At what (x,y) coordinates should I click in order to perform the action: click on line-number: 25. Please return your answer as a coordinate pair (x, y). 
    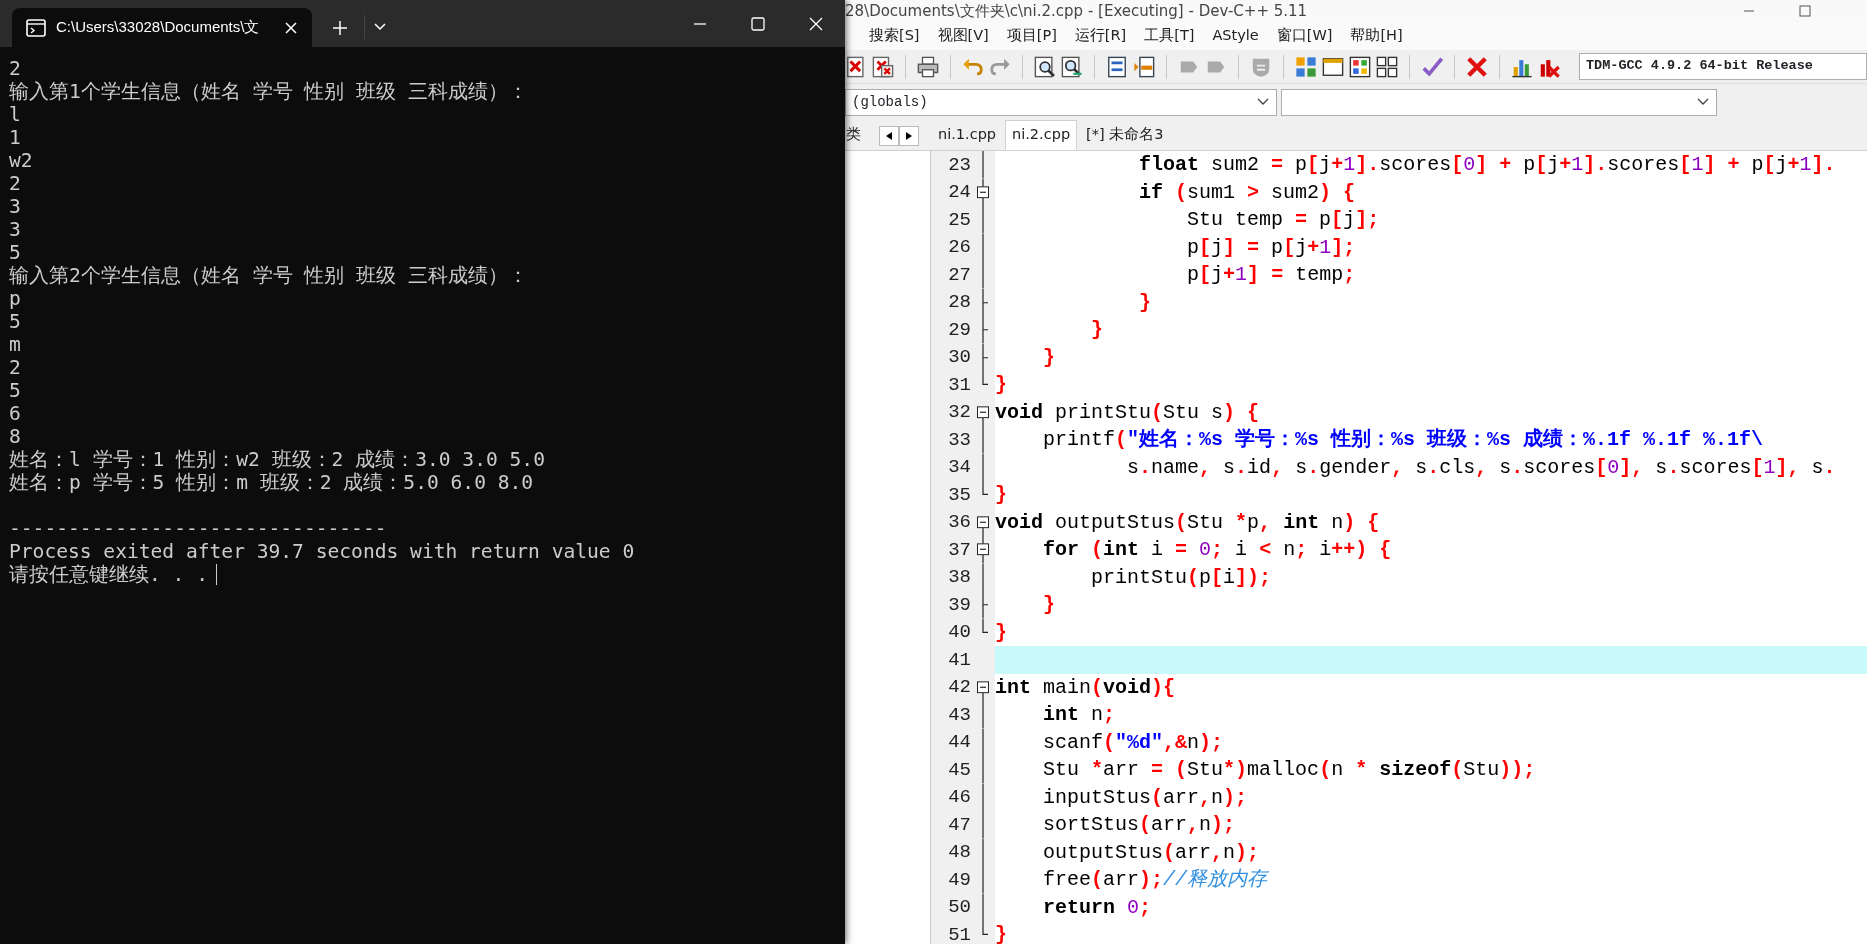
    Looking at the image, I should click on (959, 220).